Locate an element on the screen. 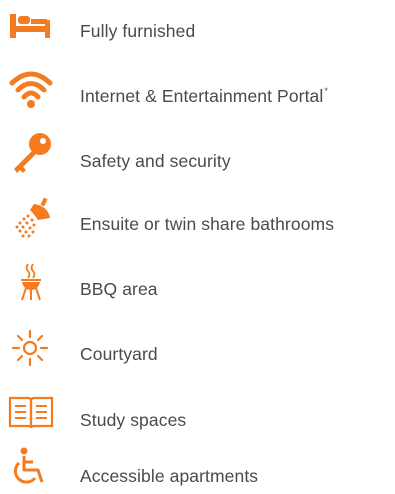 This screenshot has width=395, height=494. feature-label: Fully furnished is located at coordinates (138, 31).